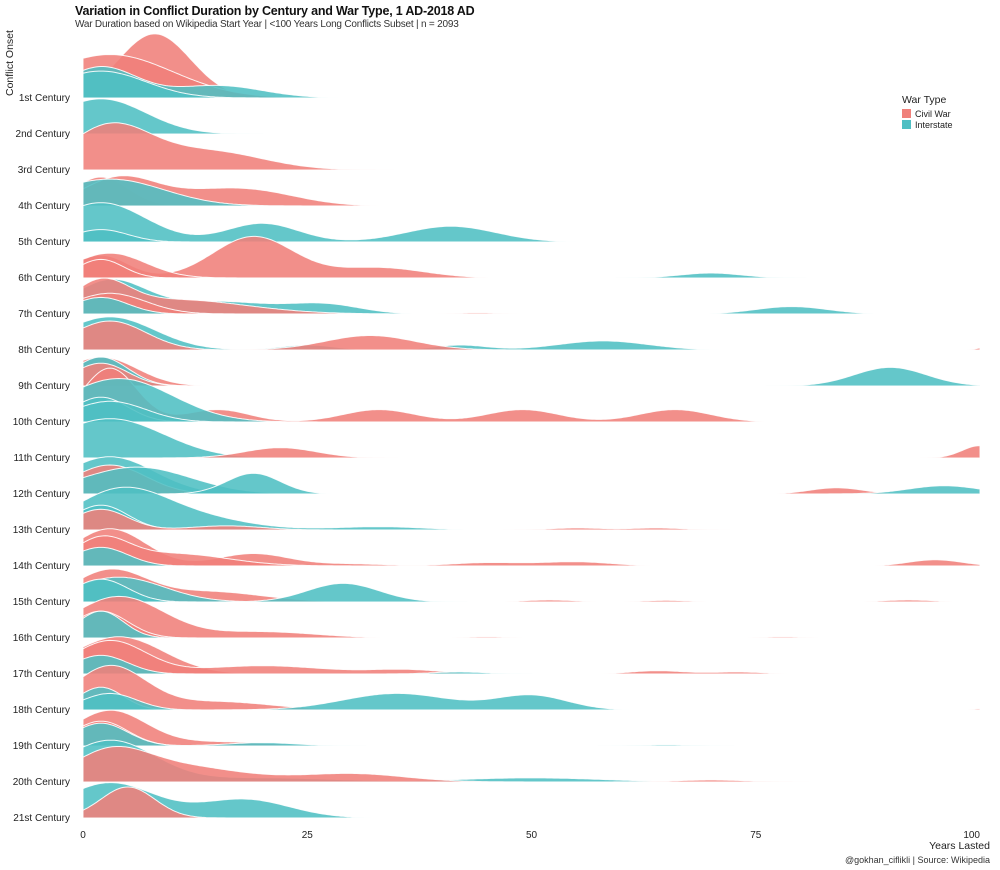 The image size is (1000, 870). I want to click on x-axis-label: Years Lasted, so click(959, 846).